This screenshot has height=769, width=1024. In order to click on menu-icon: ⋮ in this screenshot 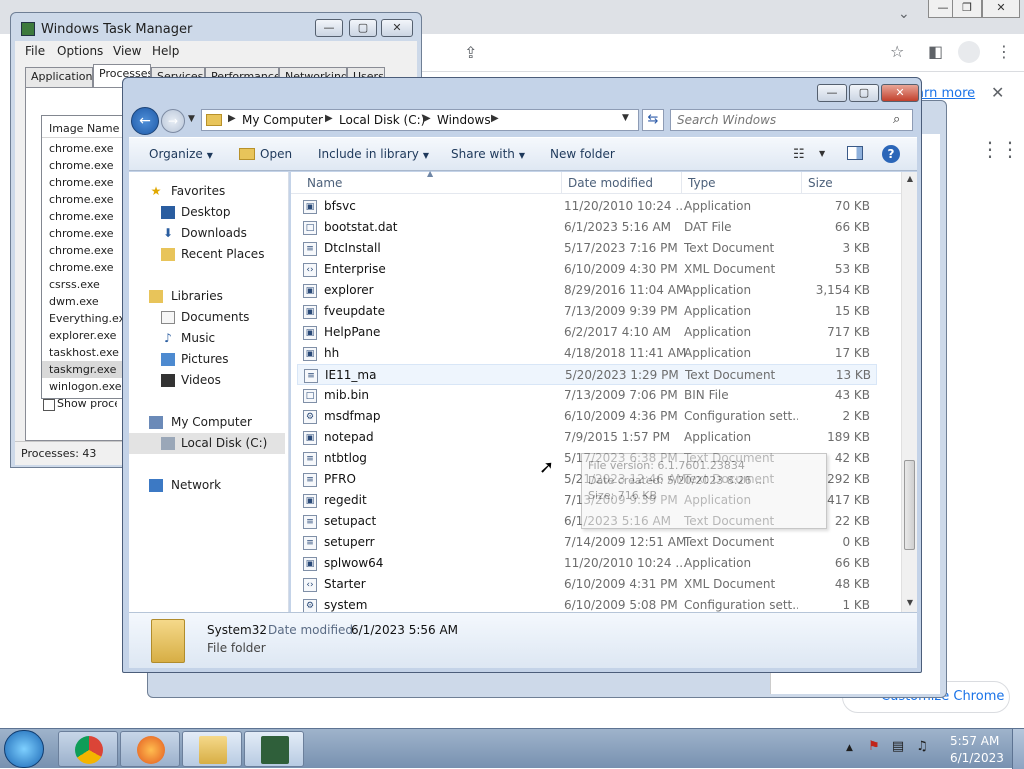, I will do `click(1004, 51)`.